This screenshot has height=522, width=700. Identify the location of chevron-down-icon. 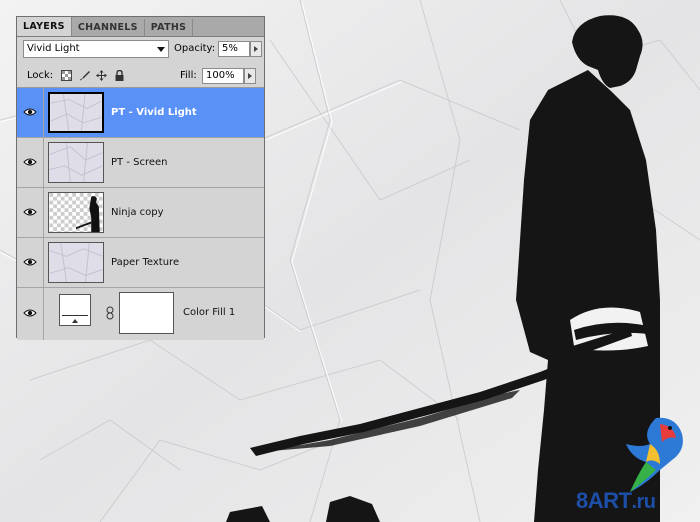
(161, 49).